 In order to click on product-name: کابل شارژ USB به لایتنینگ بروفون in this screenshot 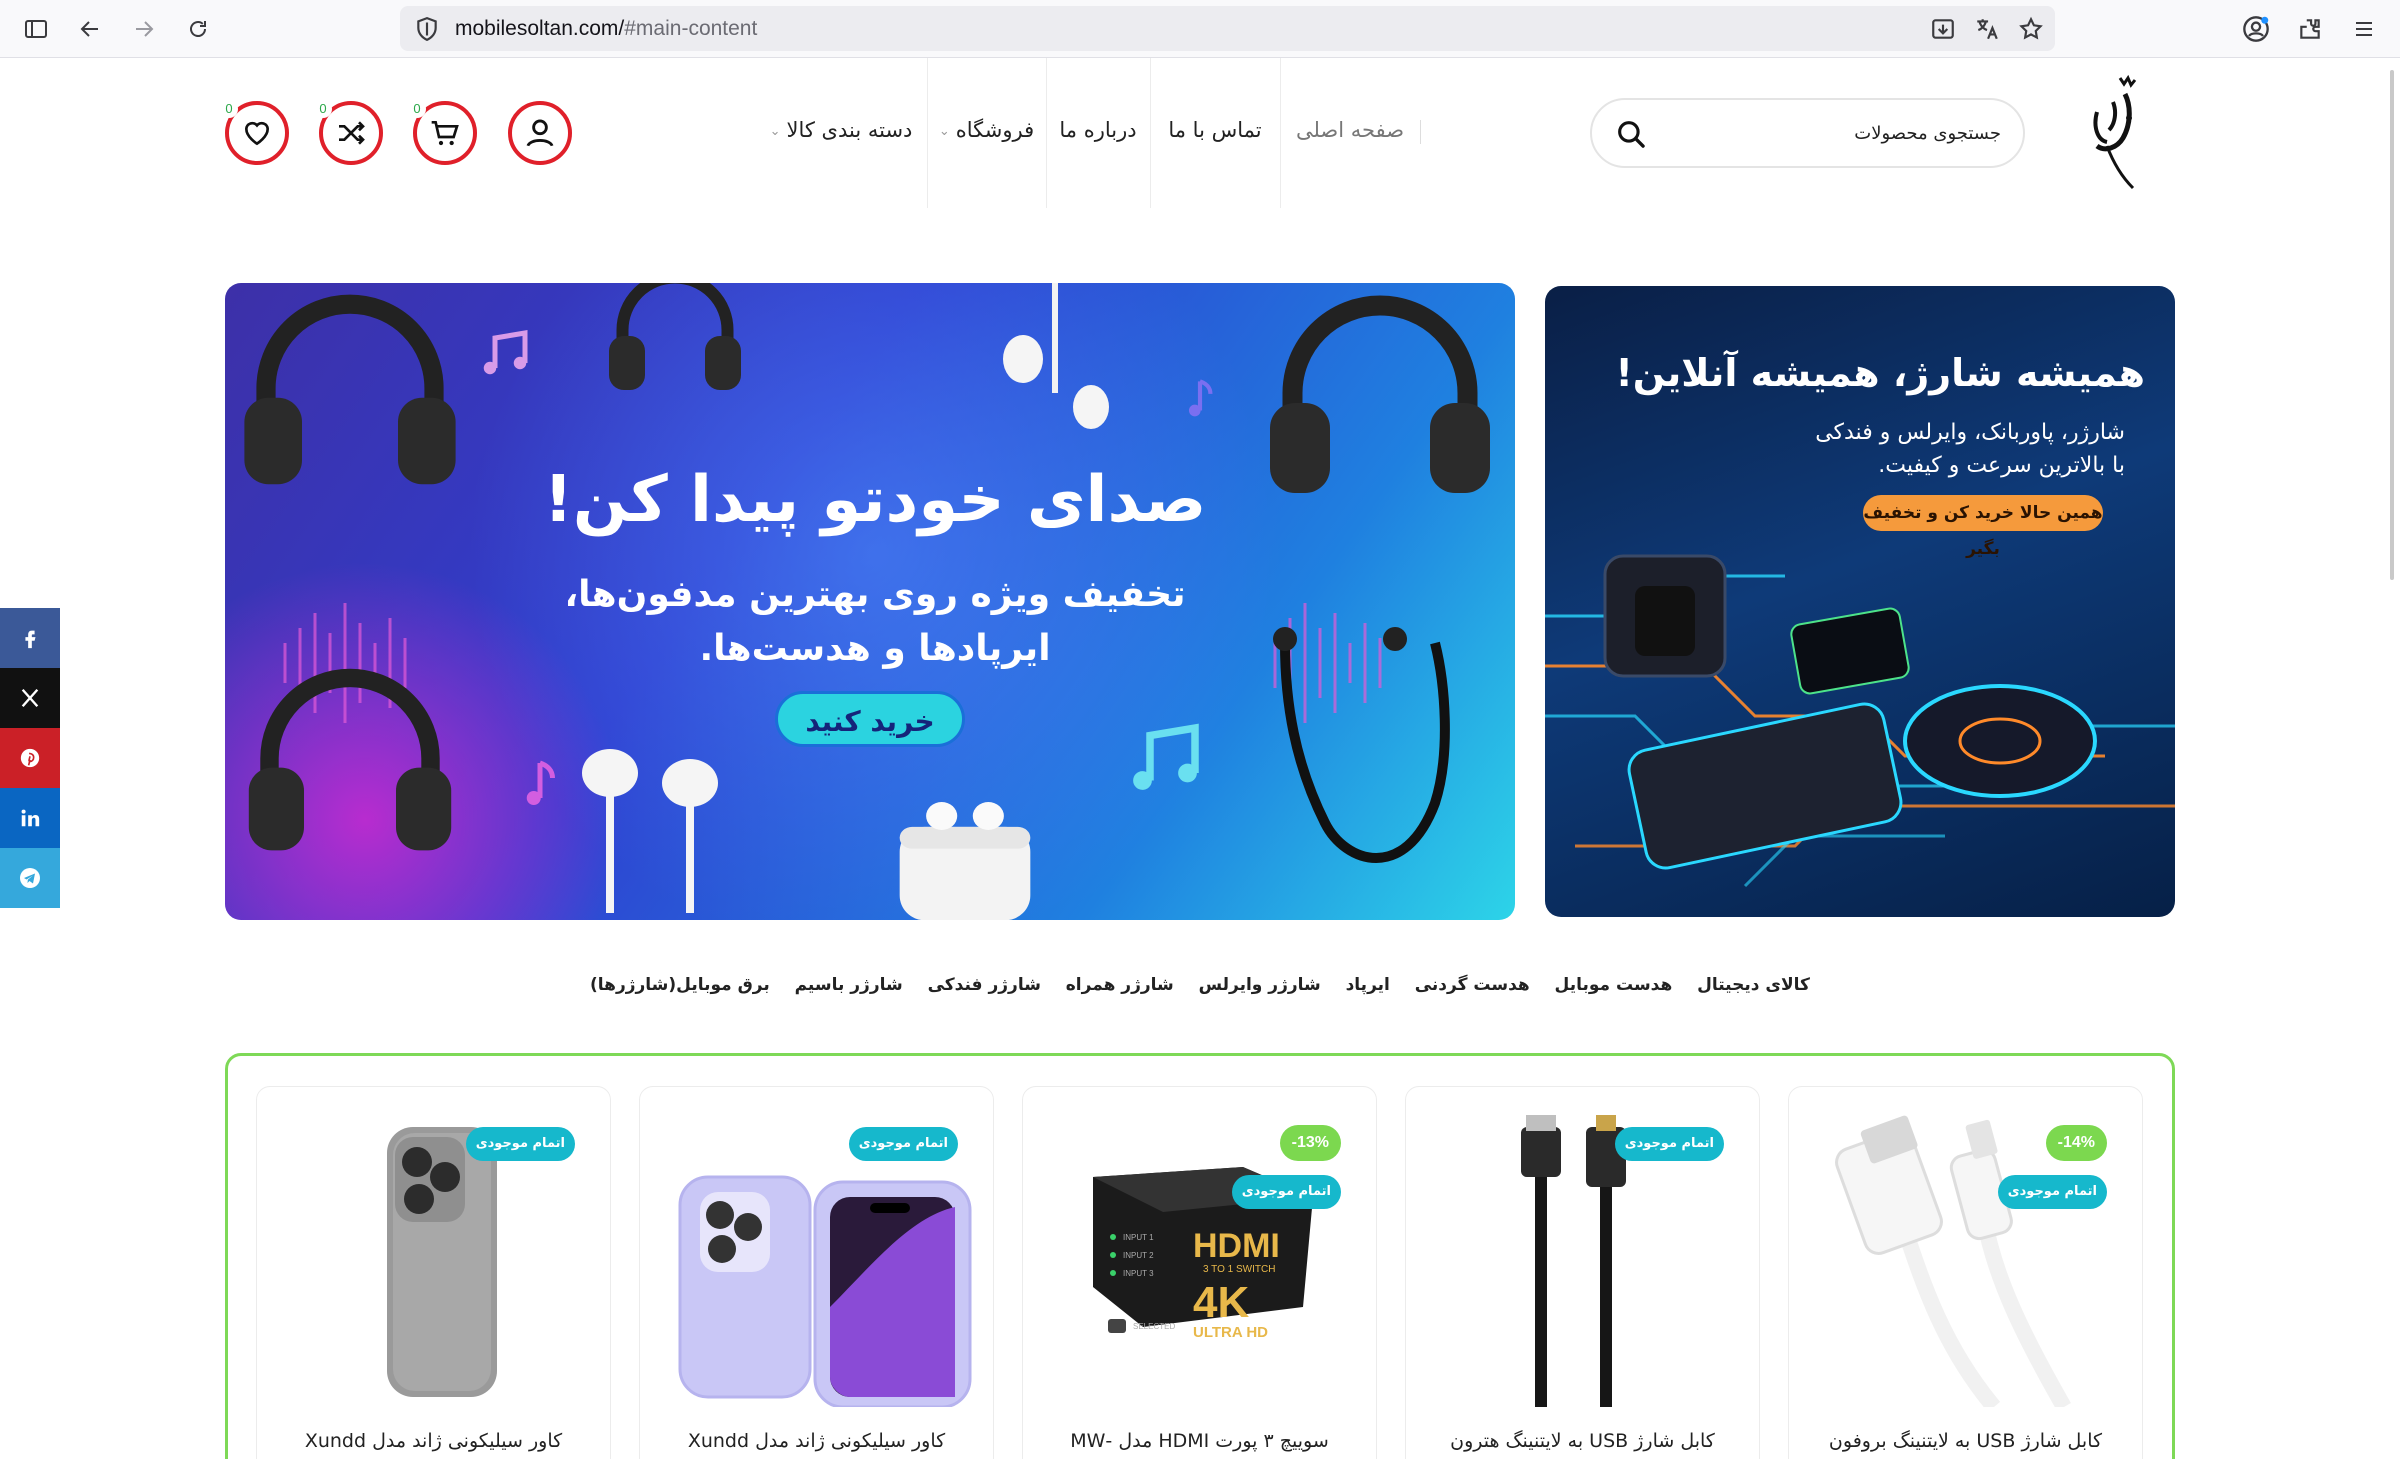, I will do `click(1965, 1441)`.